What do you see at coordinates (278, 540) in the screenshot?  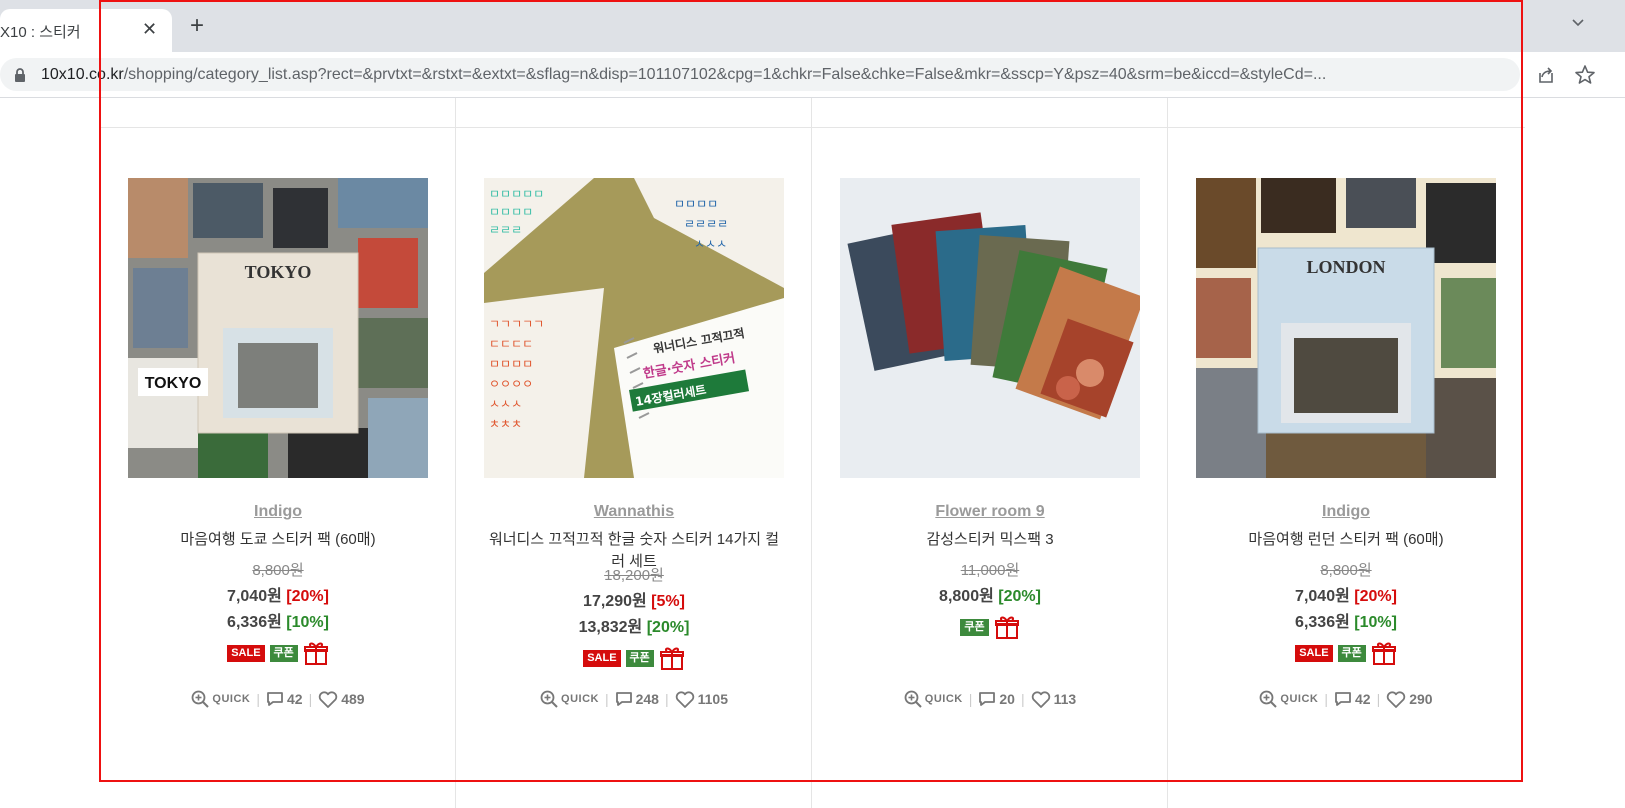 I see `product-name-link: 마음여행 도쿄 스티커 팩 (60매)` at bounding box center [278, 540].